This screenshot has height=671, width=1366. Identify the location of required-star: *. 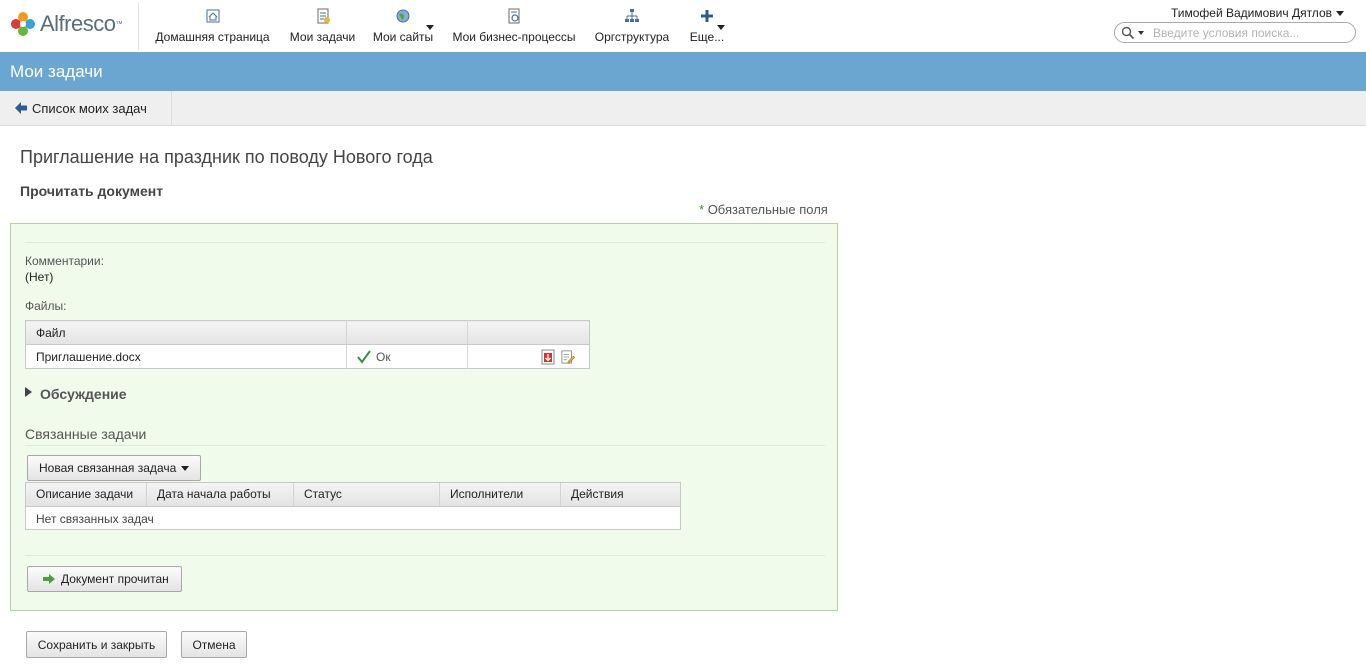
(702, 209).